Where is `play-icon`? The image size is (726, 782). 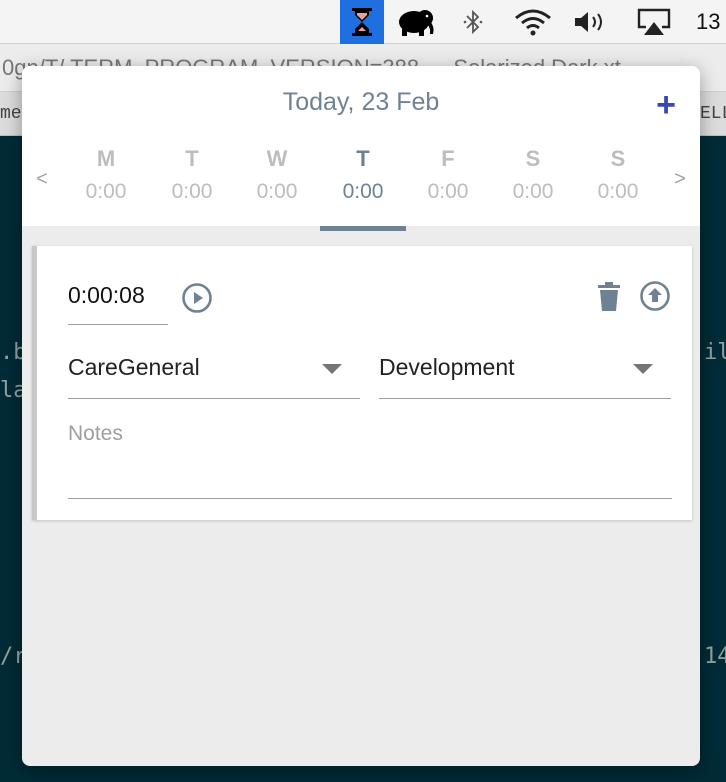 play-icon is located at coordinates (197, 298).